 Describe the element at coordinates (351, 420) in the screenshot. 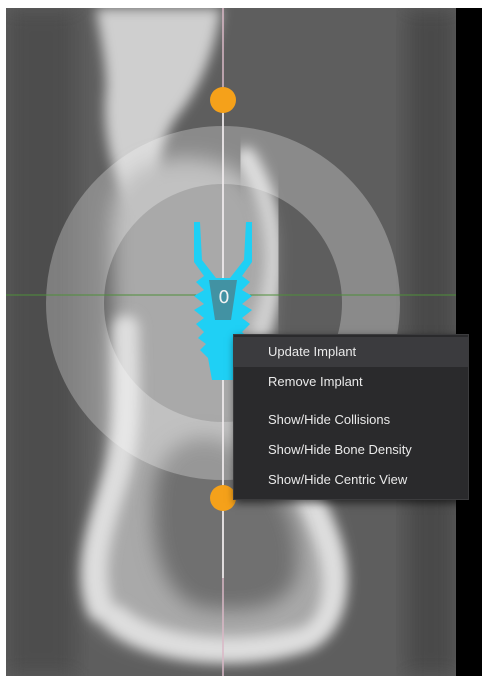

I see `menu-item-show-hide-collisions: Show/Hide Collisions` at that location.